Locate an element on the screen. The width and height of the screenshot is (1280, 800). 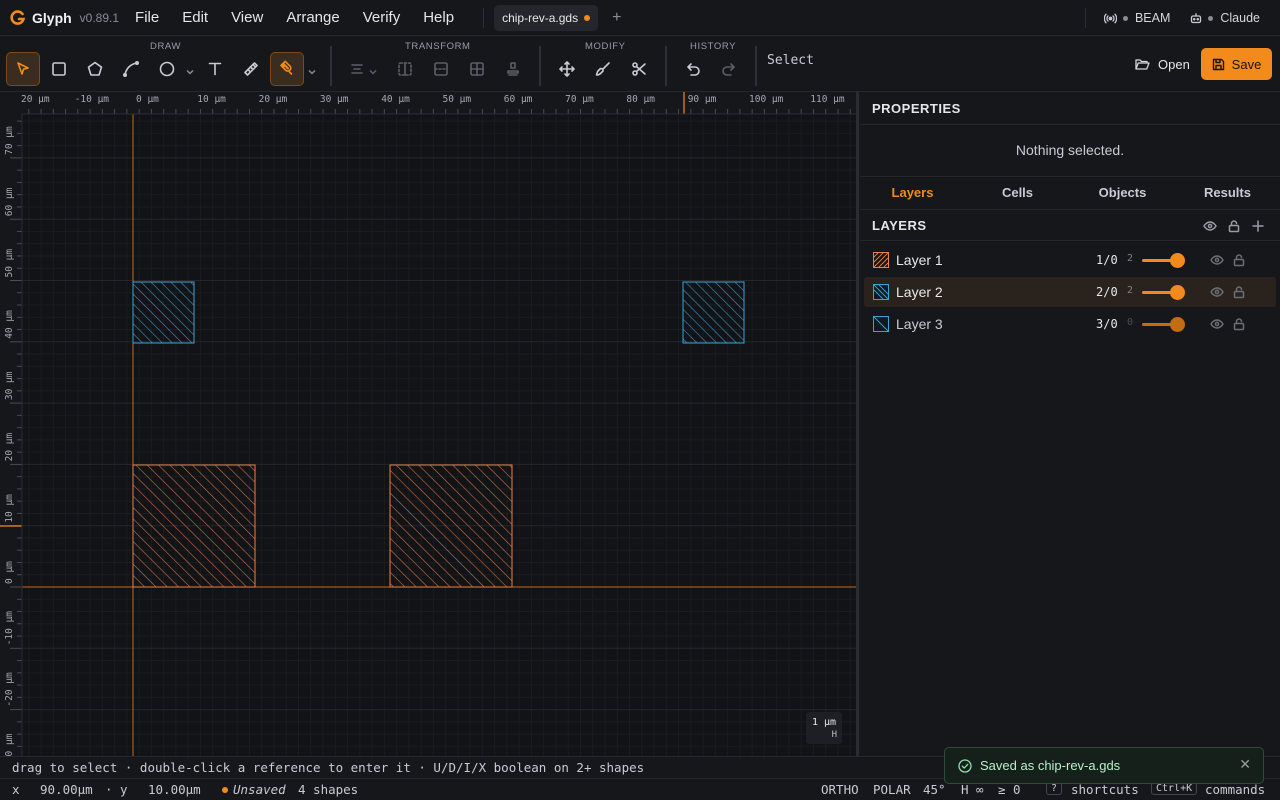
flip-horizontal-button is located at coordinates (405, 69).